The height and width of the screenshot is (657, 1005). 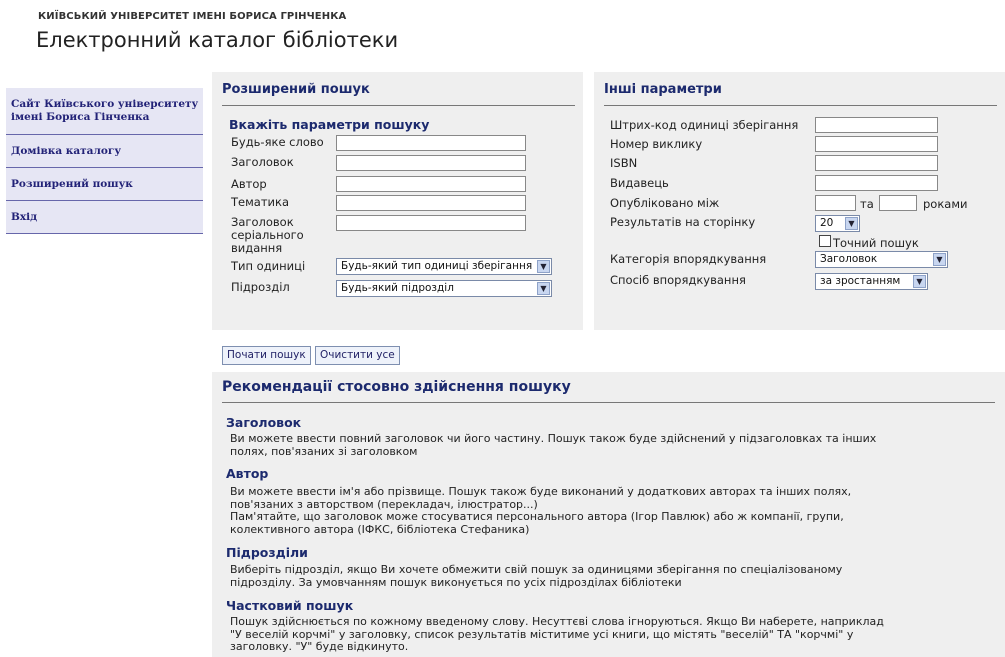 I want to click on results-per-page-select: 20 ▼, so click(x=837, y=223).